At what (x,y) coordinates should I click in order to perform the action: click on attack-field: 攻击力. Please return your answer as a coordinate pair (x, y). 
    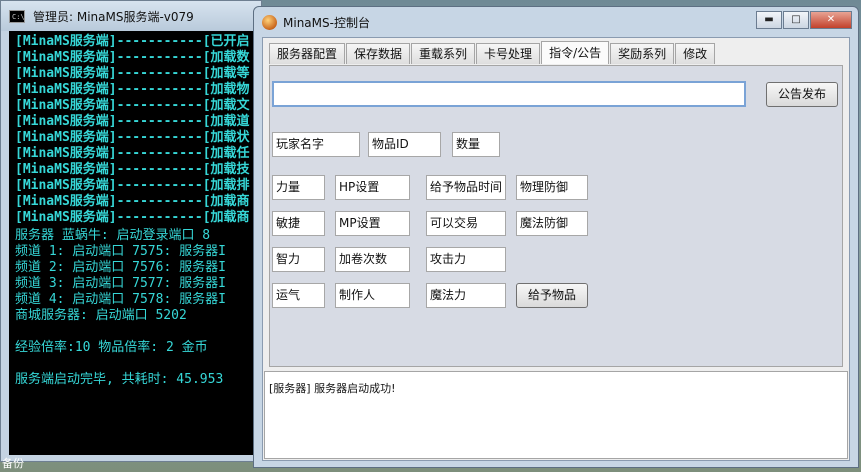
    Looking at the image, I should click on (466, 259).